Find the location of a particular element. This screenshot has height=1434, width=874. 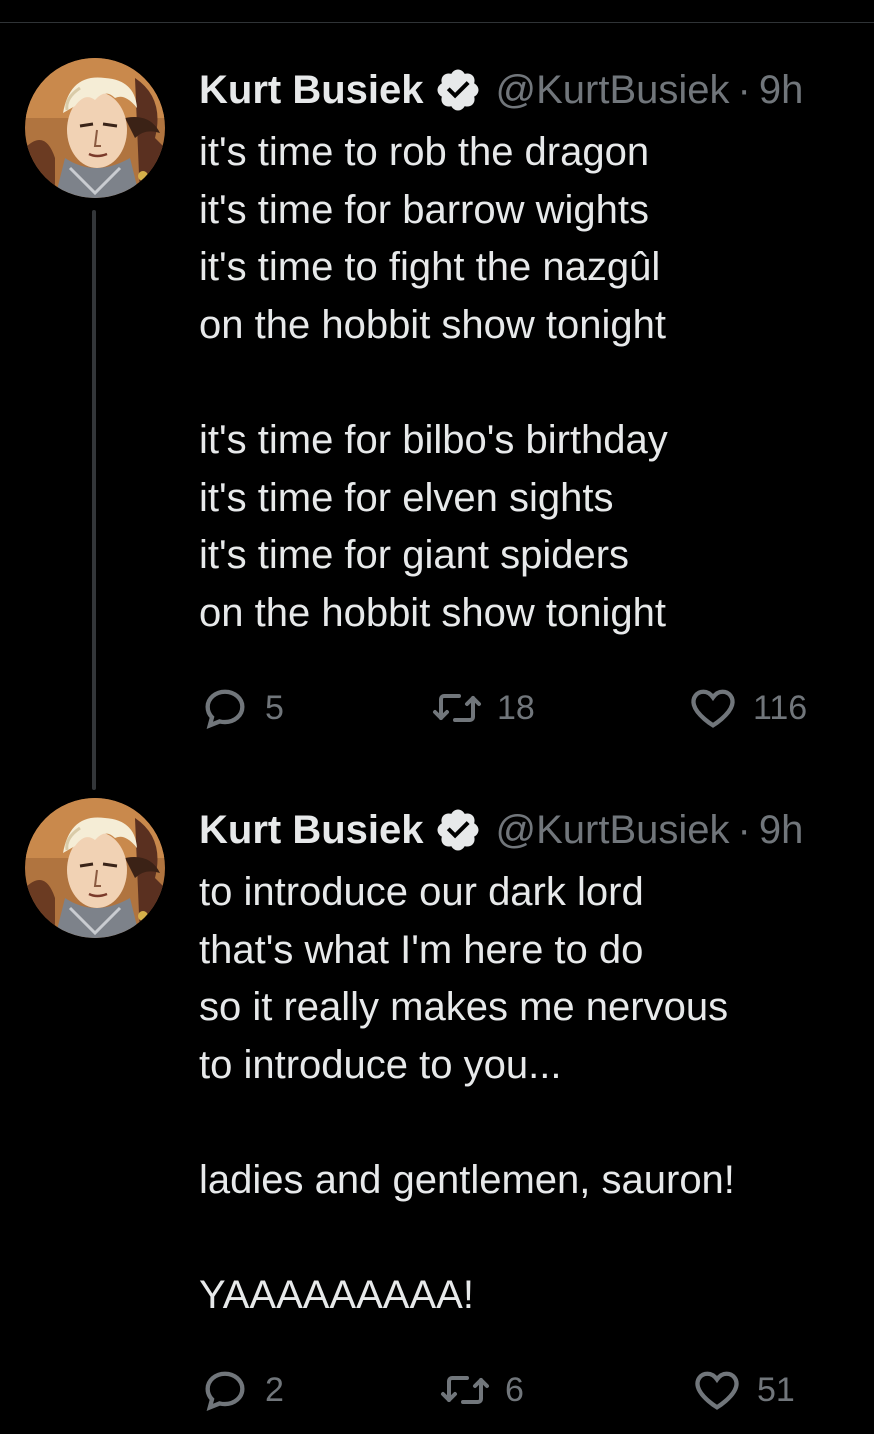

retweet-count: 18 is located at coordinates (516, 707).